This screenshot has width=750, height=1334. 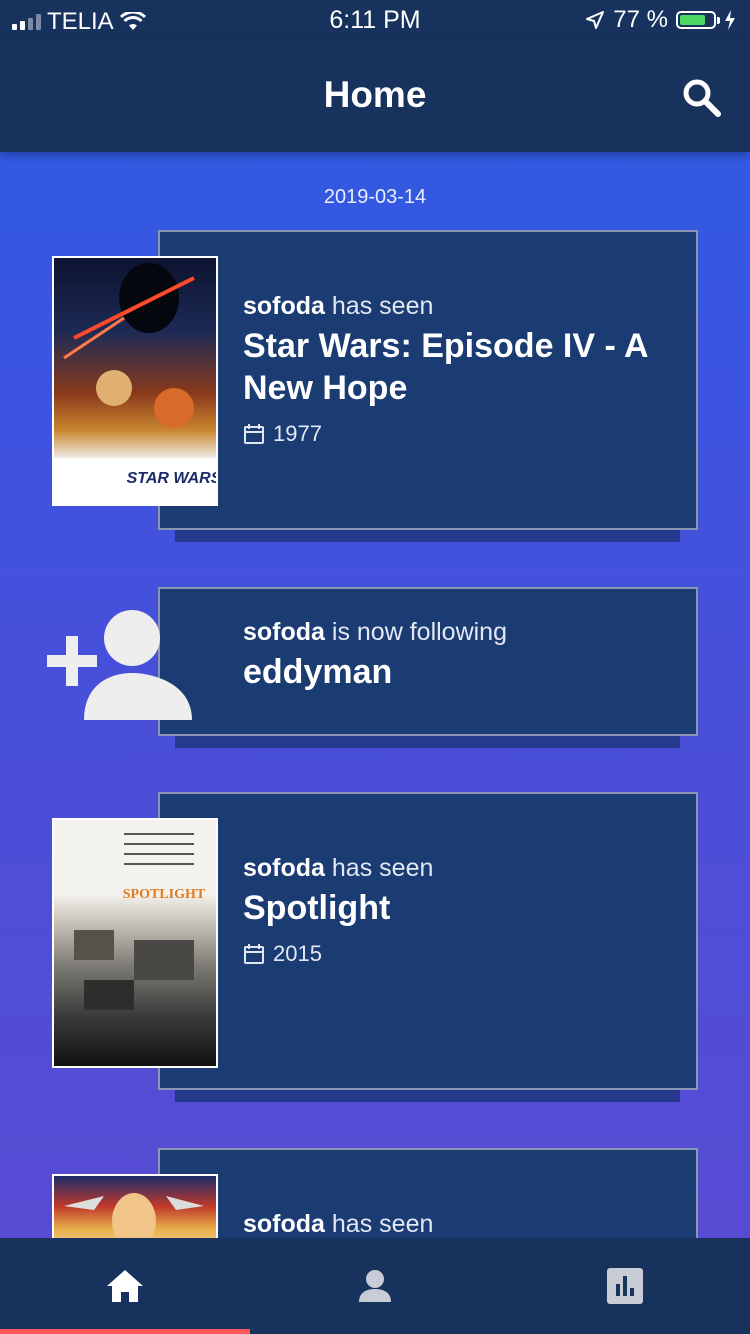 I want to click on feed-date: 2019-03-14, so click(x=375, y=197).